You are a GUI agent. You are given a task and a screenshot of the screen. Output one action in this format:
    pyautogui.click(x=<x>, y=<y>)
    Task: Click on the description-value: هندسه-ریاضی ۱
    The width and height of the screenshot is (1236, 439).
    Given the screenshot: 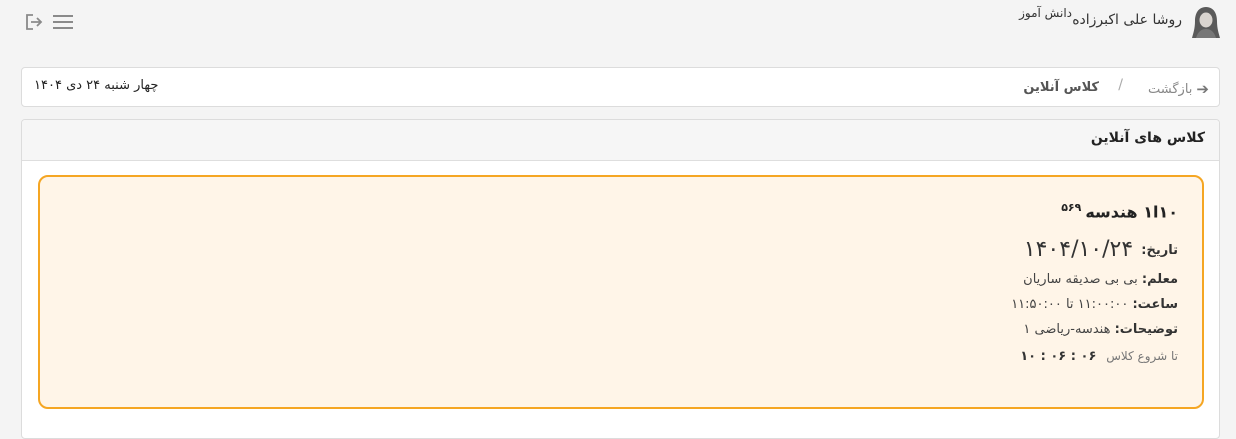 What is the action you would take?
    pyautogui.click(x=1067, y=330)
    